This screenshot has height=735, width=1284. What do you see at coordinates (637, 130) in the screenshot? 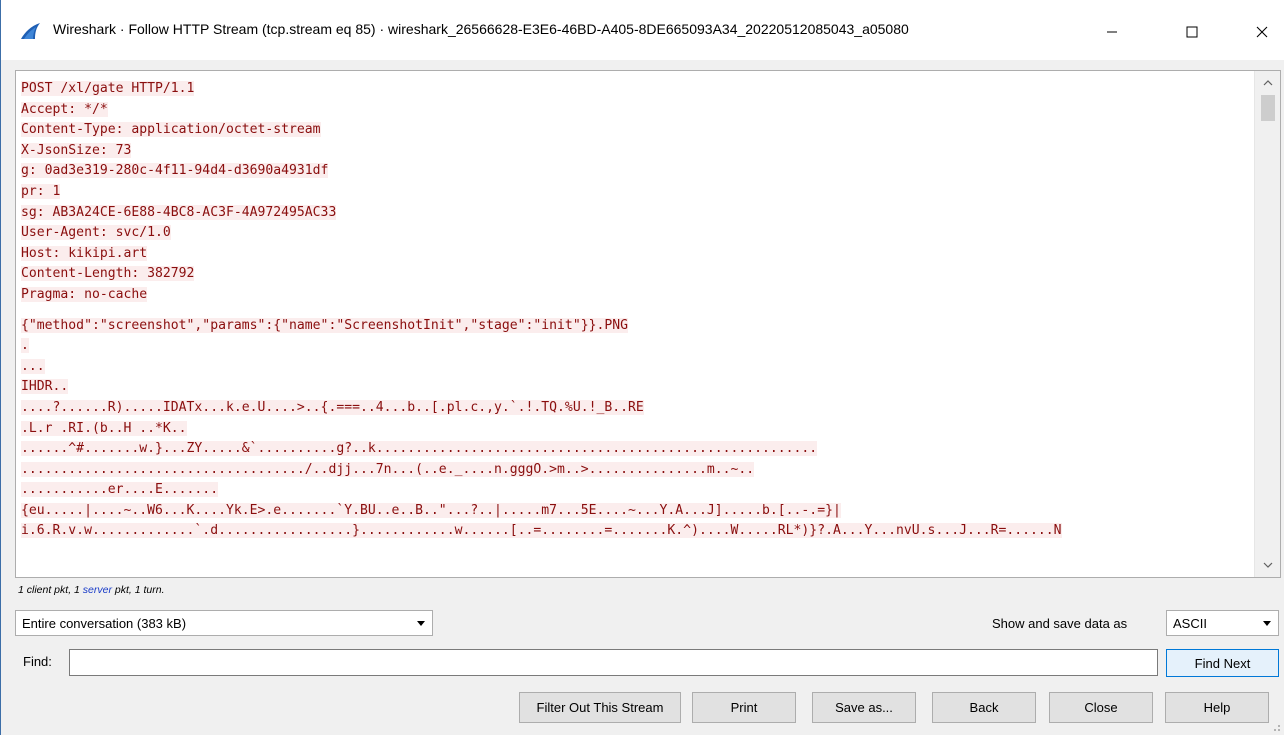
I see `stream-line: Content-Type: application/octet-stream` at bounding box center [637, 130].